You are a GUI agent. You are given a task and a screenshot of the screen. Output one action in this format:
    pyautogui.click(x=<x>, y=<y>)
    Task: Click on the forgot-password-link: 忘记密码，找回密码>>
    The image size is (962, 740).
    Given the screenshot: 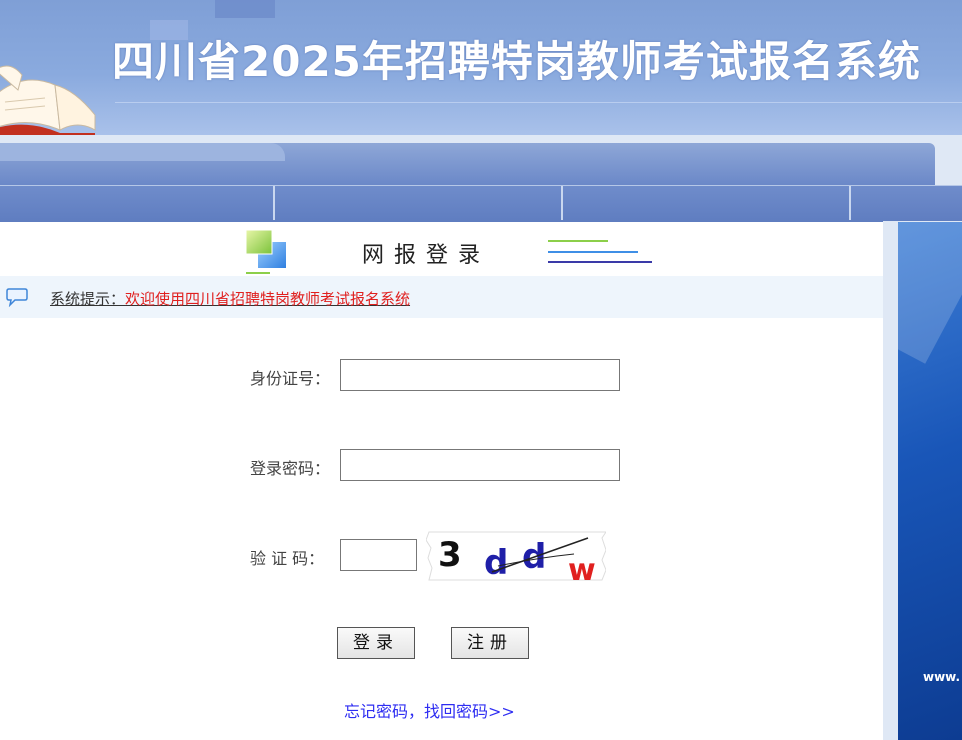 What is the action you would take?
    pyautogui.click(x=429, y=710)
    